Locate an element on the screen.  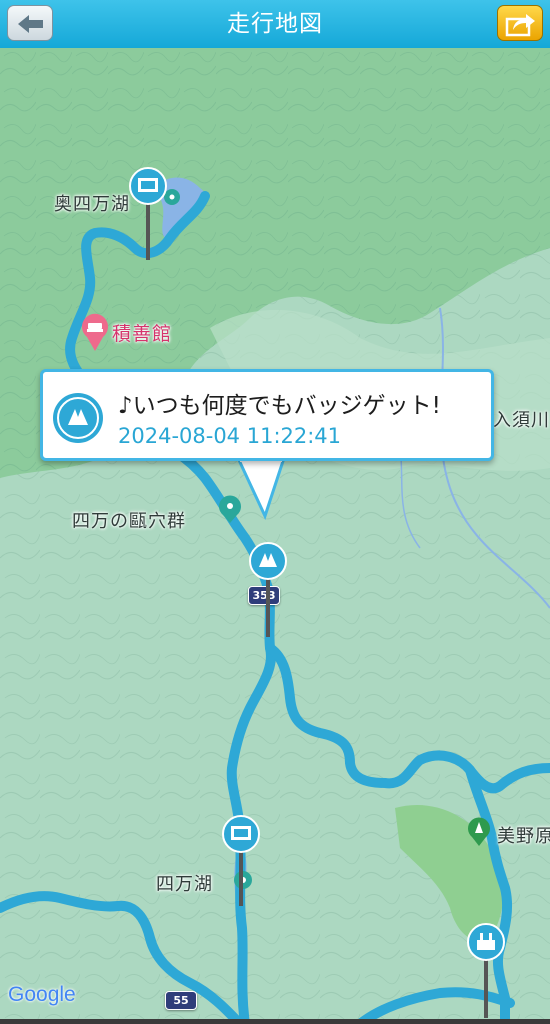
irisugawa-label: 入須川 is located at coordinates (521, 420).